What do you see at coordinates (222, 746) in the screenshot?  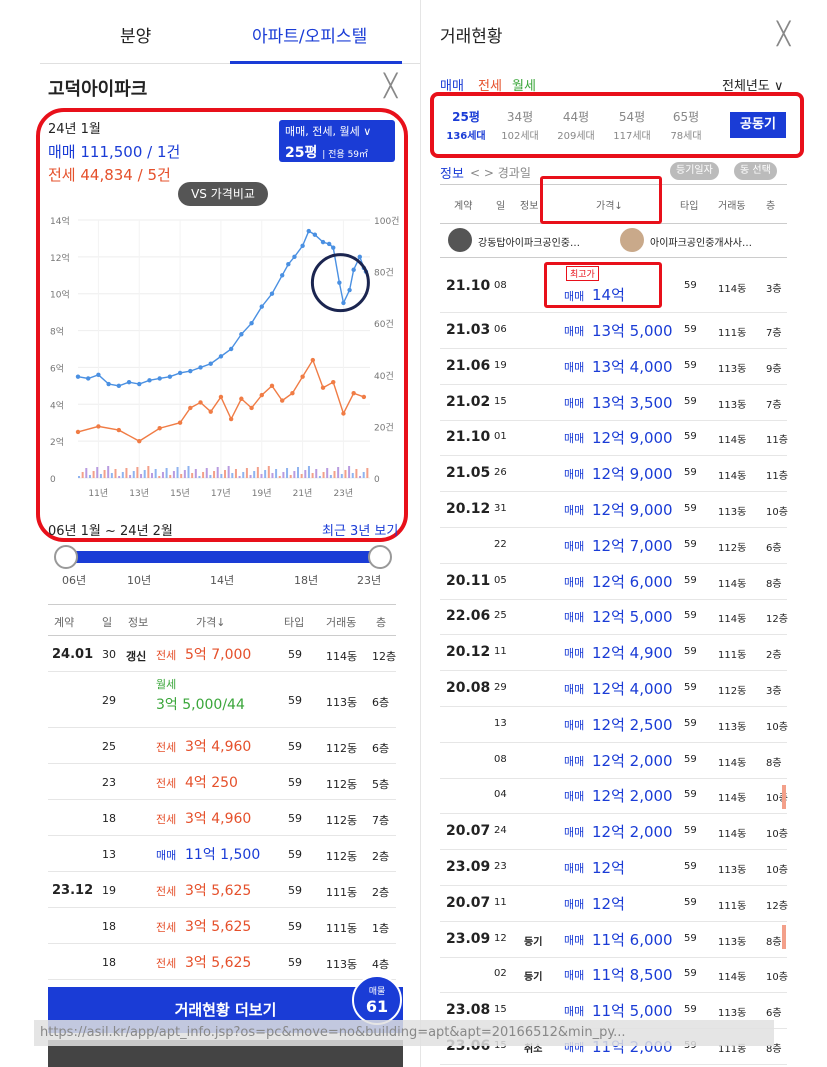 I see `table-row: 25 전세 3억 4,960 59 112동 6층` at bounding box center [222, 746].